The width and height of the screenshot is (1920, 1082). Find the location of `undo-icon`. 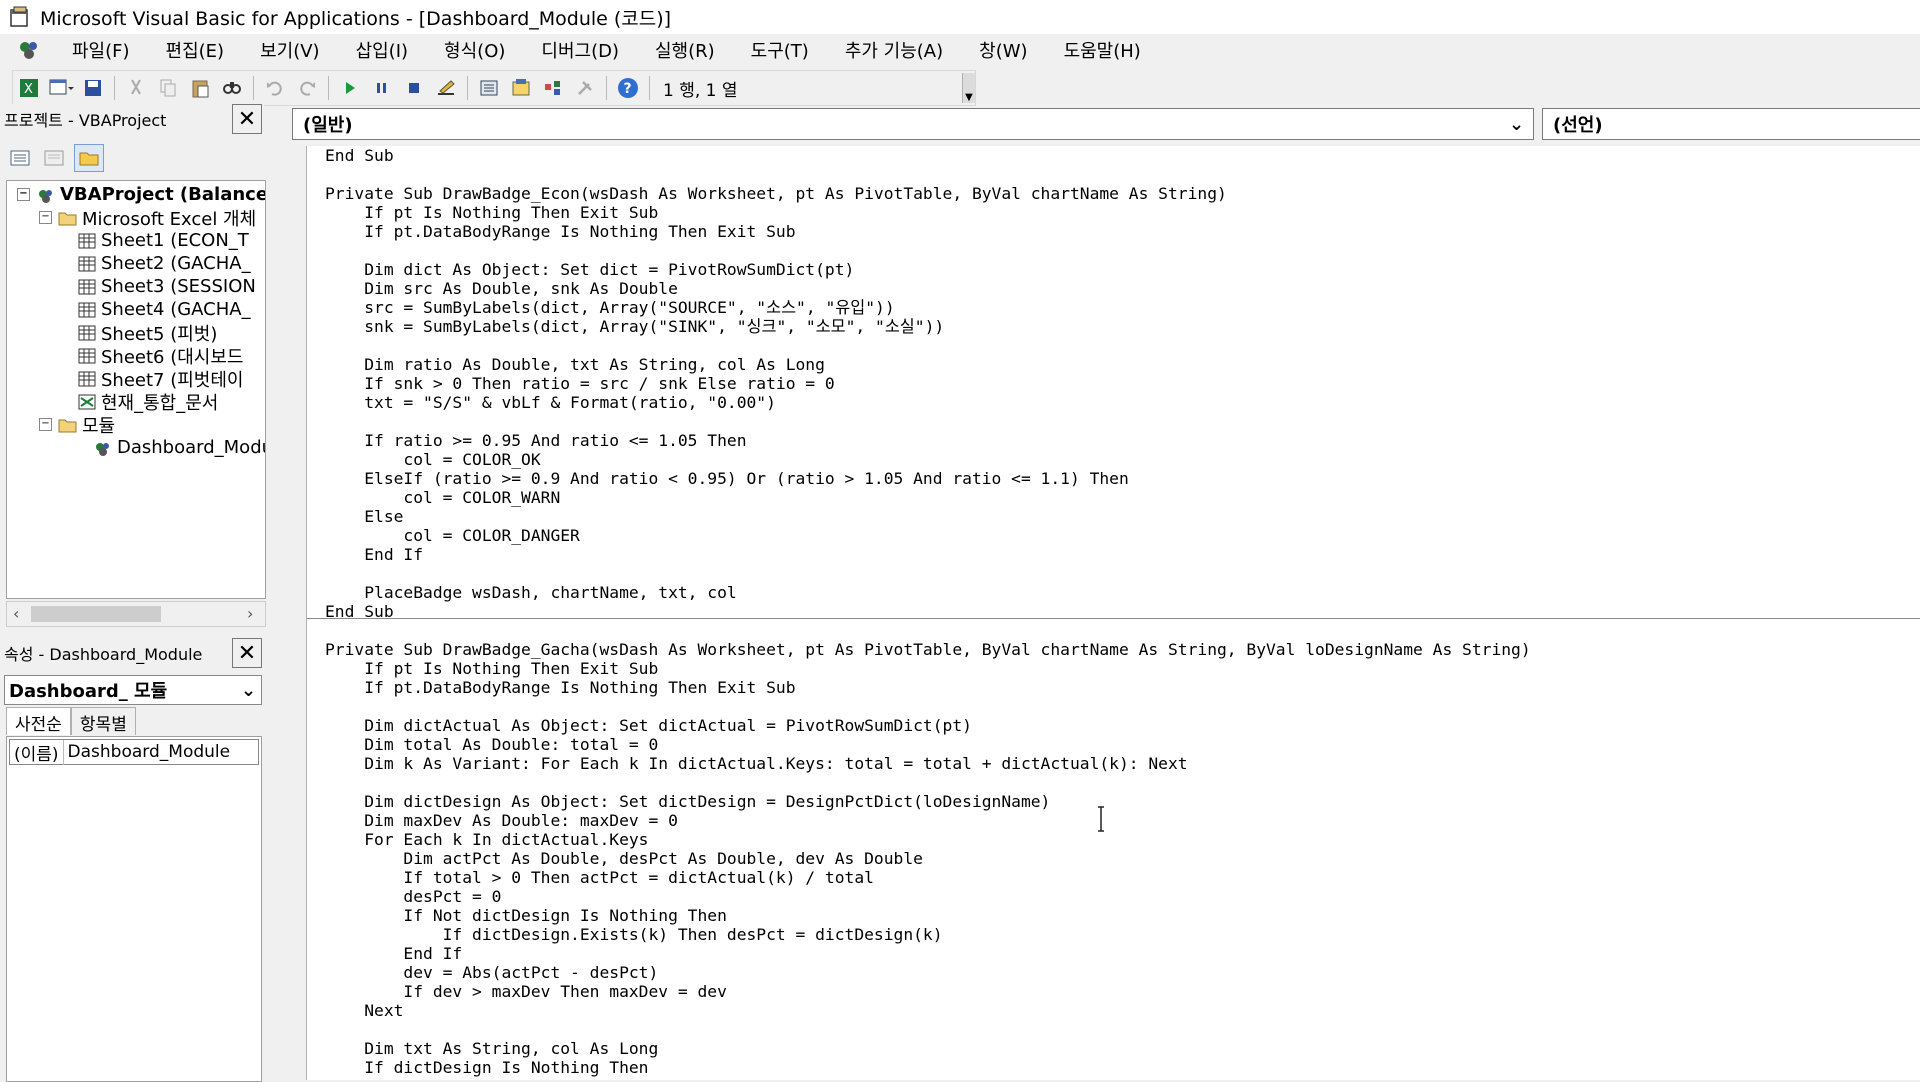

undo-icon is located at coordinates (275, 88).